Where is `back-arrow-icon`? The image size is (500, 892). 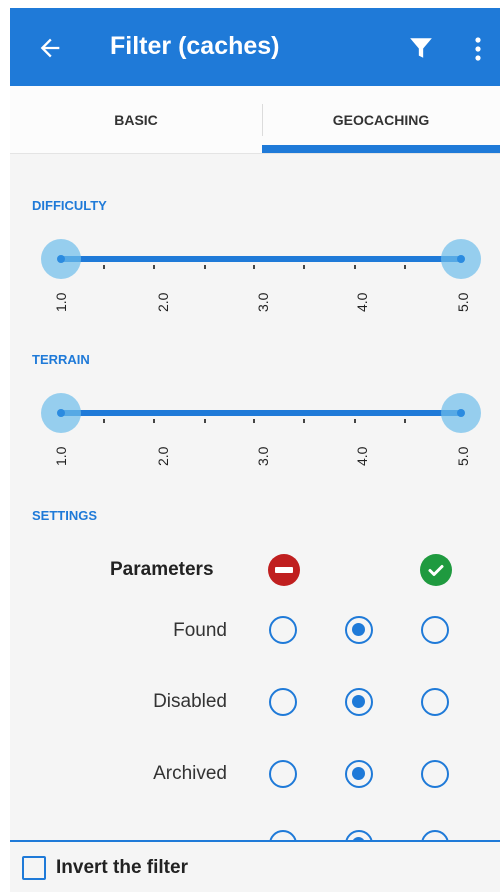 back-arrow-icon is located at coordinates (50, 48).